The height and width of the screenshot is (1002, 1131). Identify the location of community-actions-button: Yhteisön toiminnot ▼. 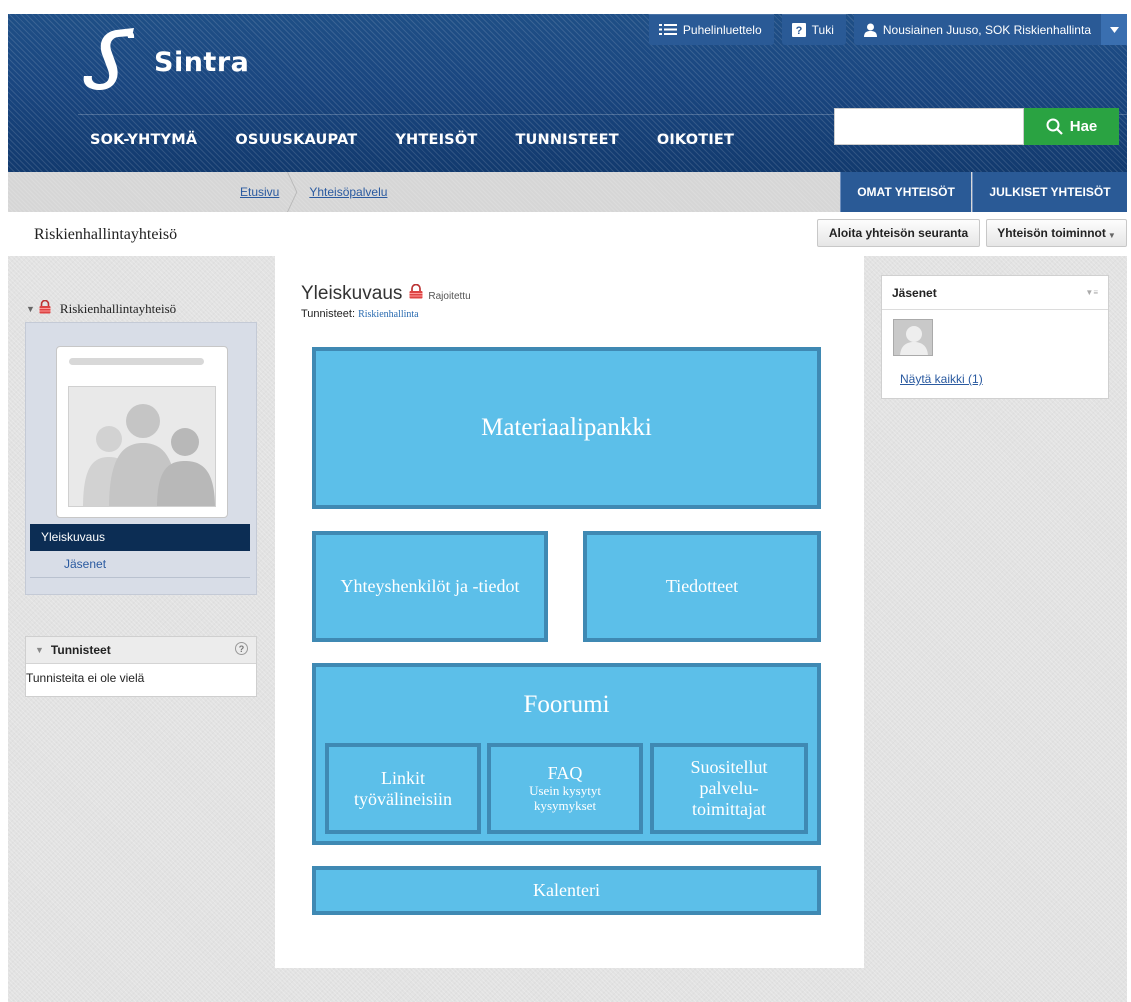
(1056, 233).